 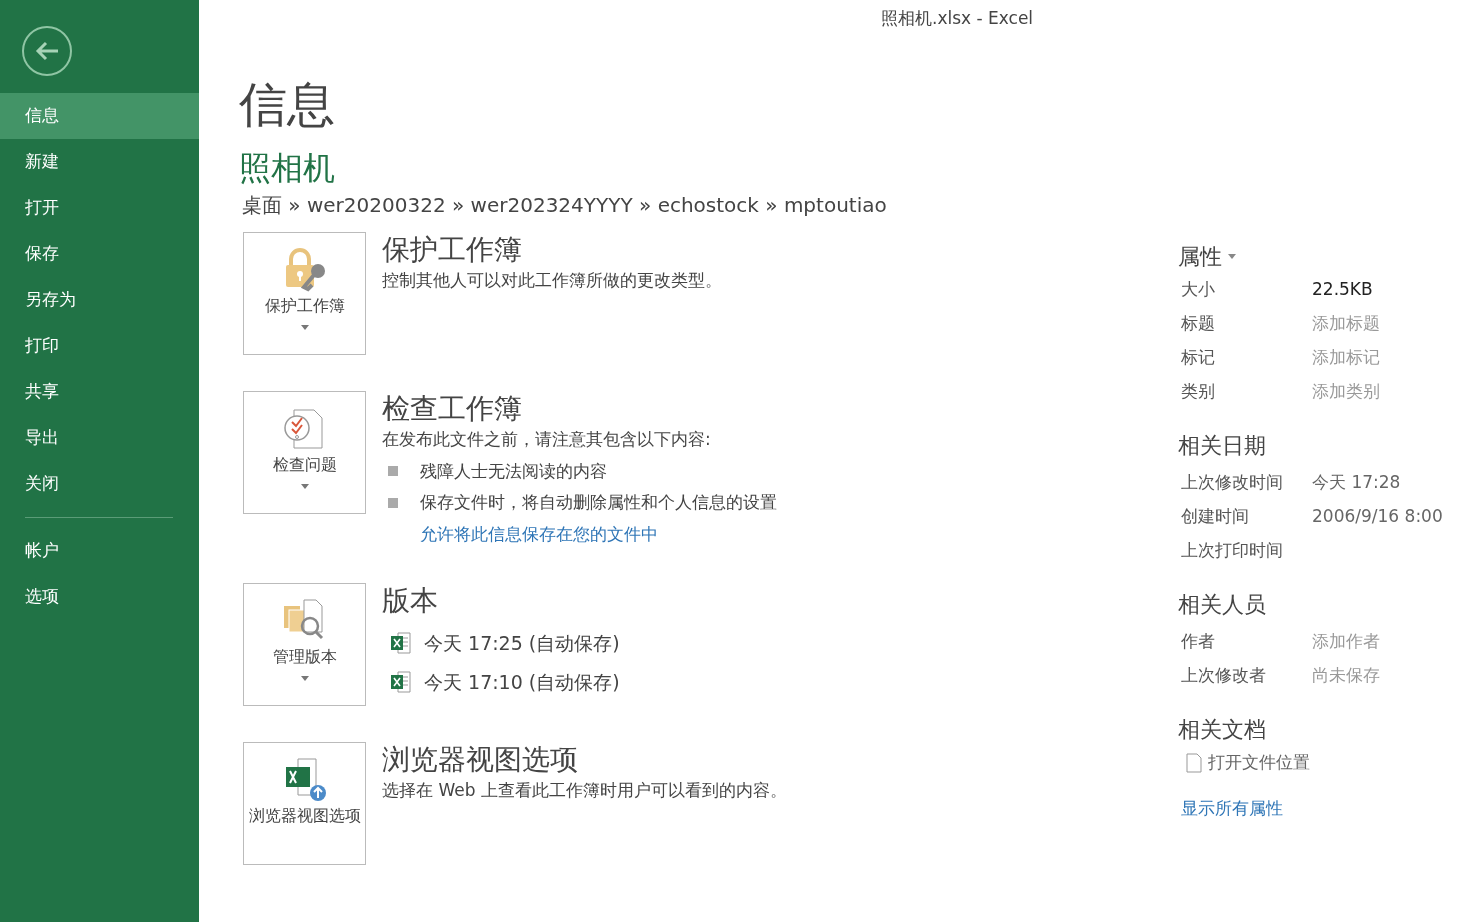 I want to click on property-label: 标记, so click(x=1198, y=358).